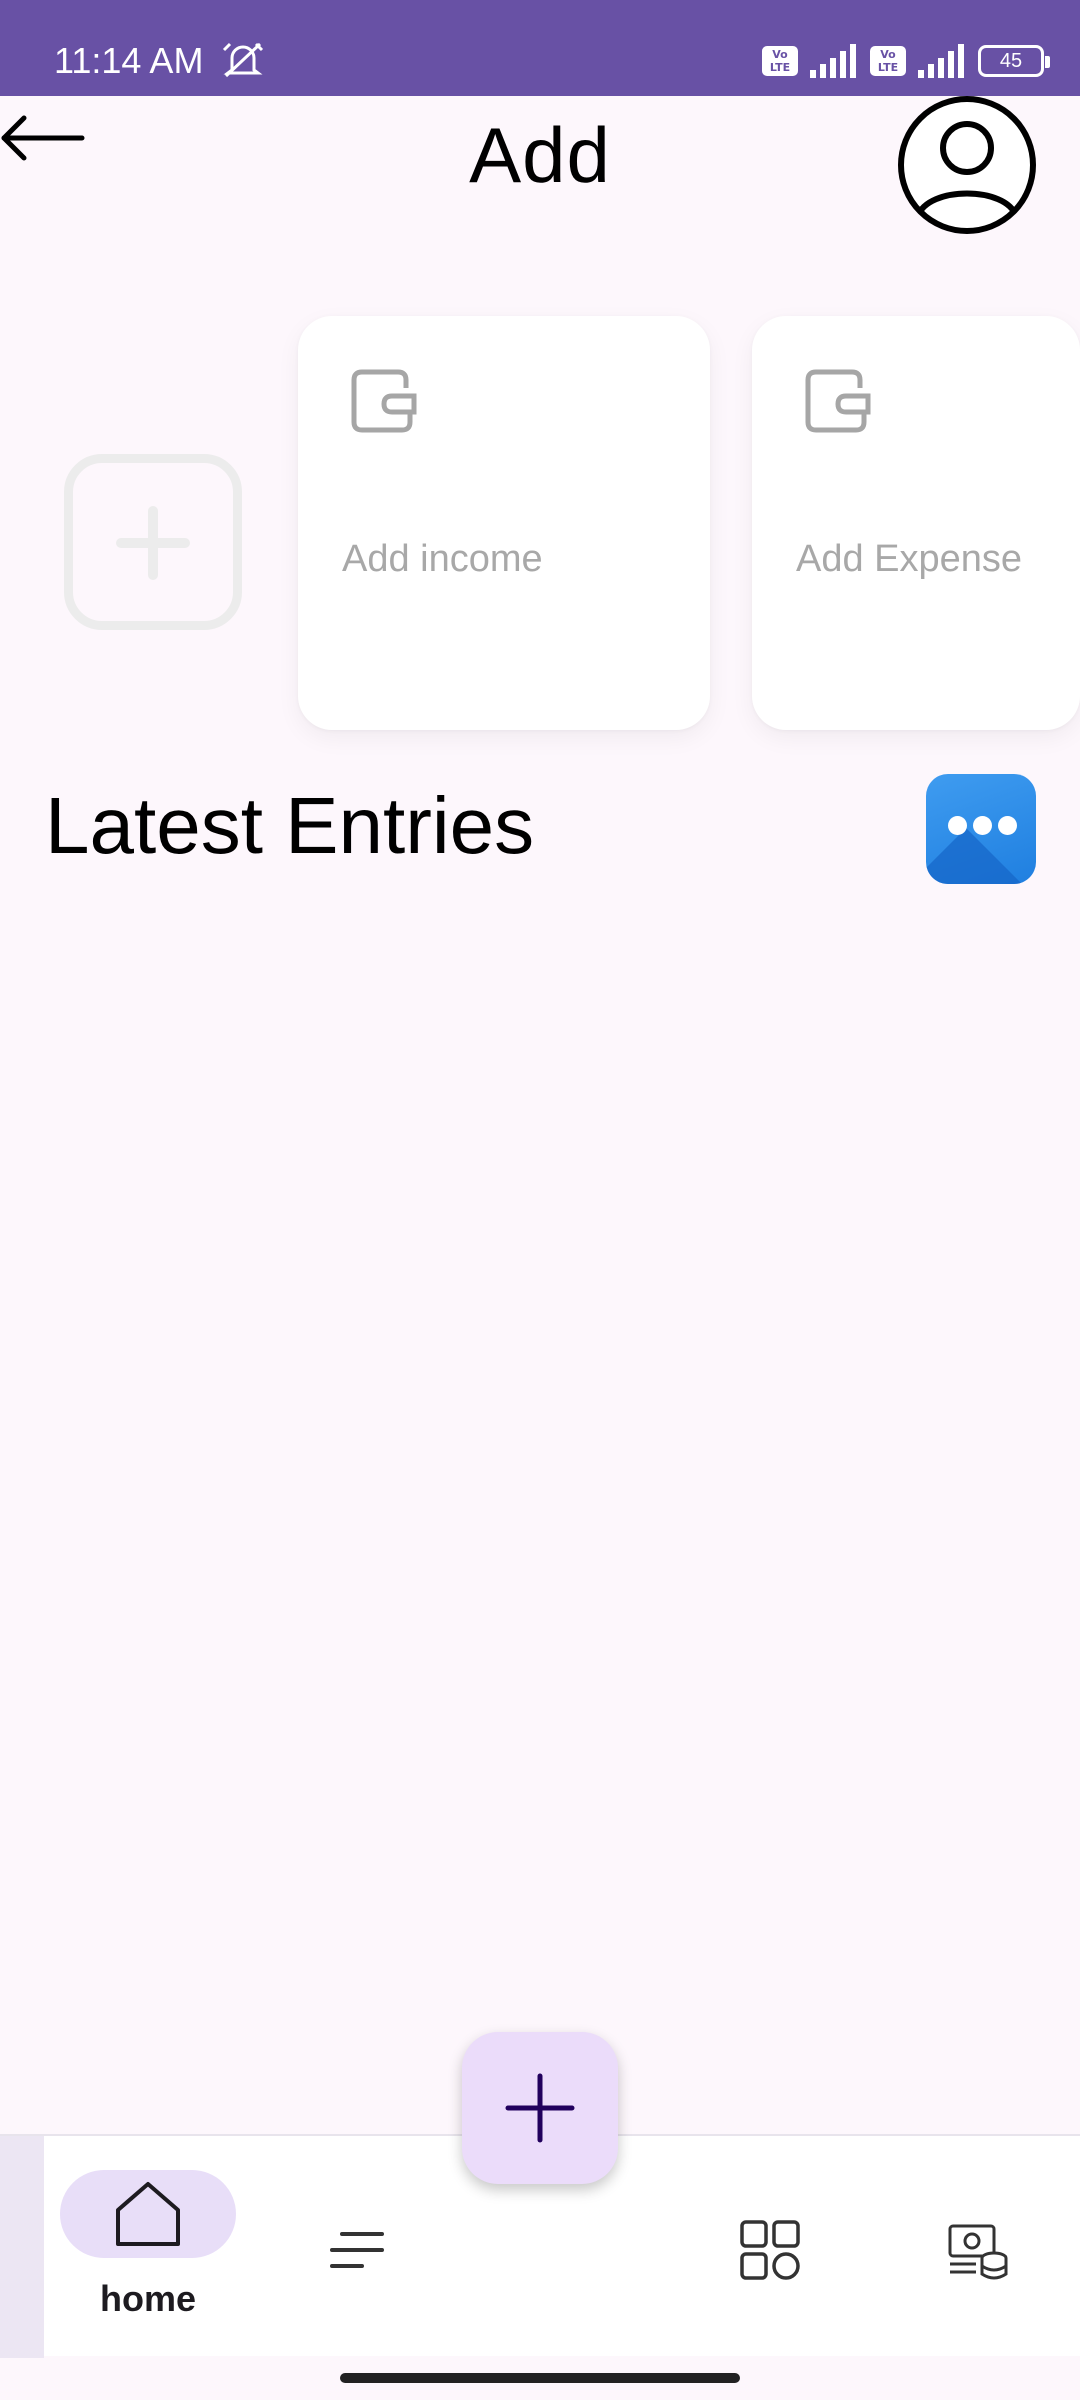 The image size is (1080, 2400). What do you see at coordinates (909, 559) in the screenshot?
I see `add-expense-label: Add Expense` at bounding box center [909, 559].